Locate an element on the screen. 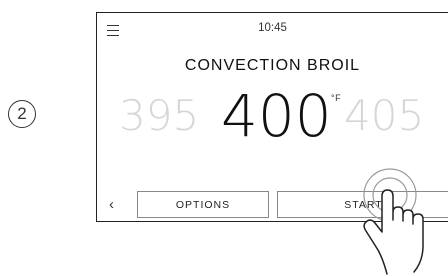  temperature-next-option: 405 is located at coordinates (384, 116).